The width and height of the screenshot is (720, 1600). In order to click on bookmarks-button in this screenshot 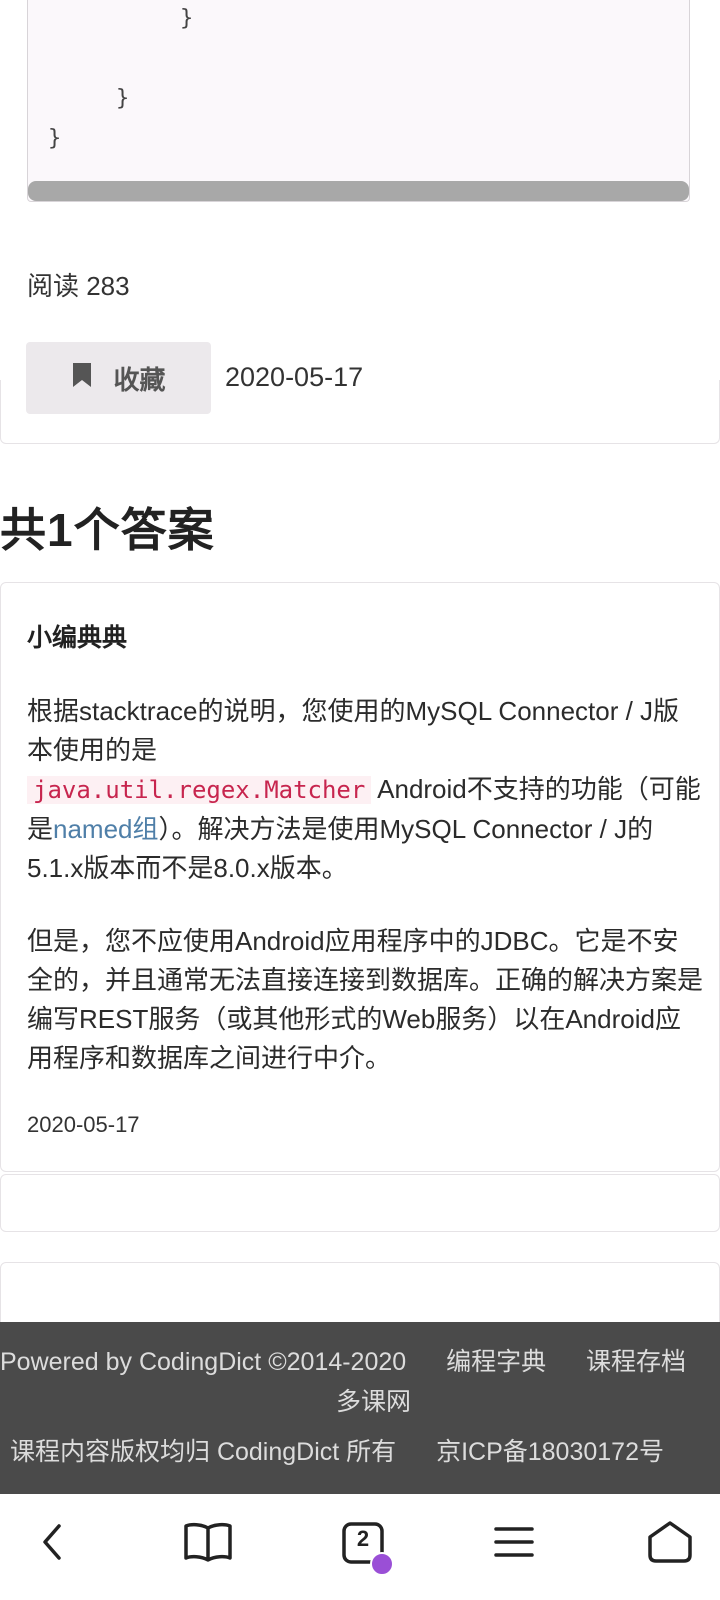, I will do `click(208, 1544)`.